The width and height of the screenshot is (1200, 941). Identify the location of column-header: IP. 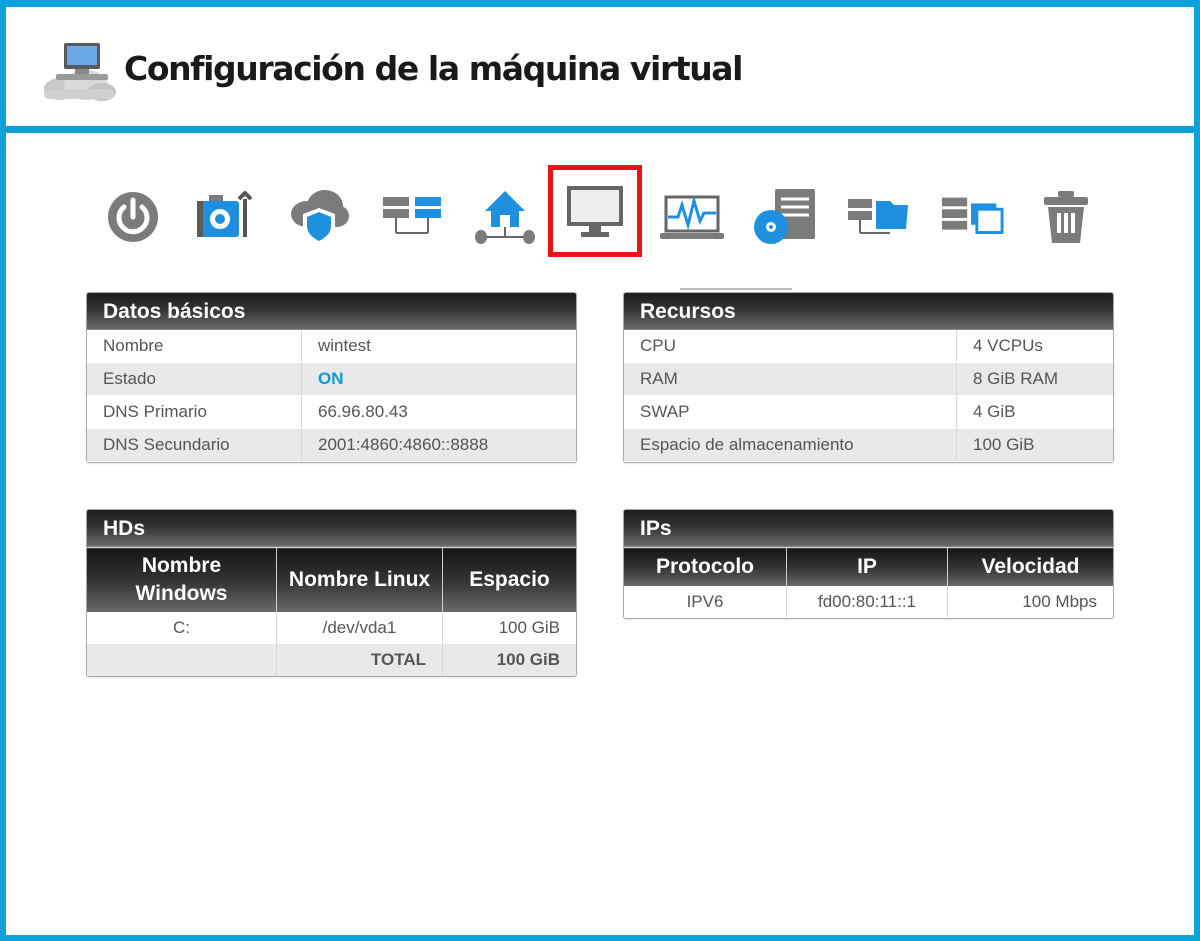
(867, 566).